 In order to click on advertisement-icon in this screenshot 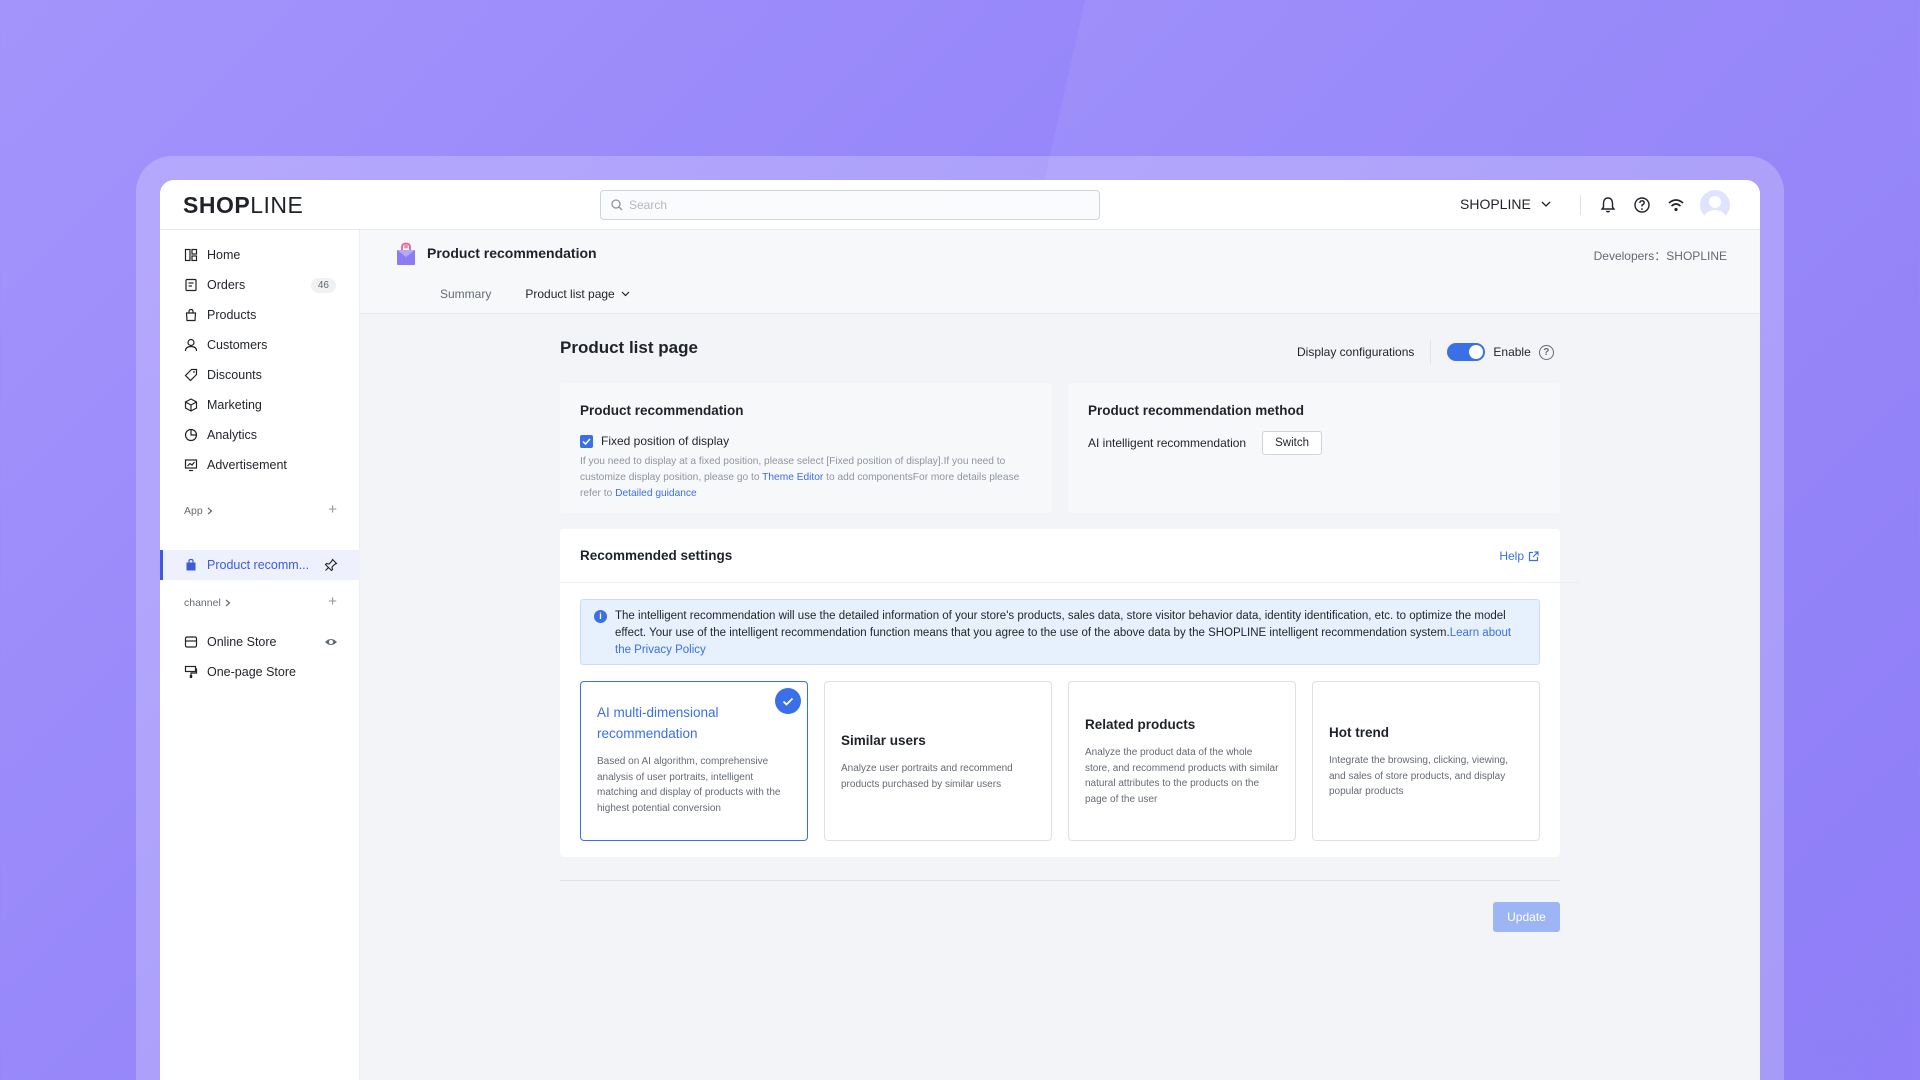, I will do `click(191, 465)`.